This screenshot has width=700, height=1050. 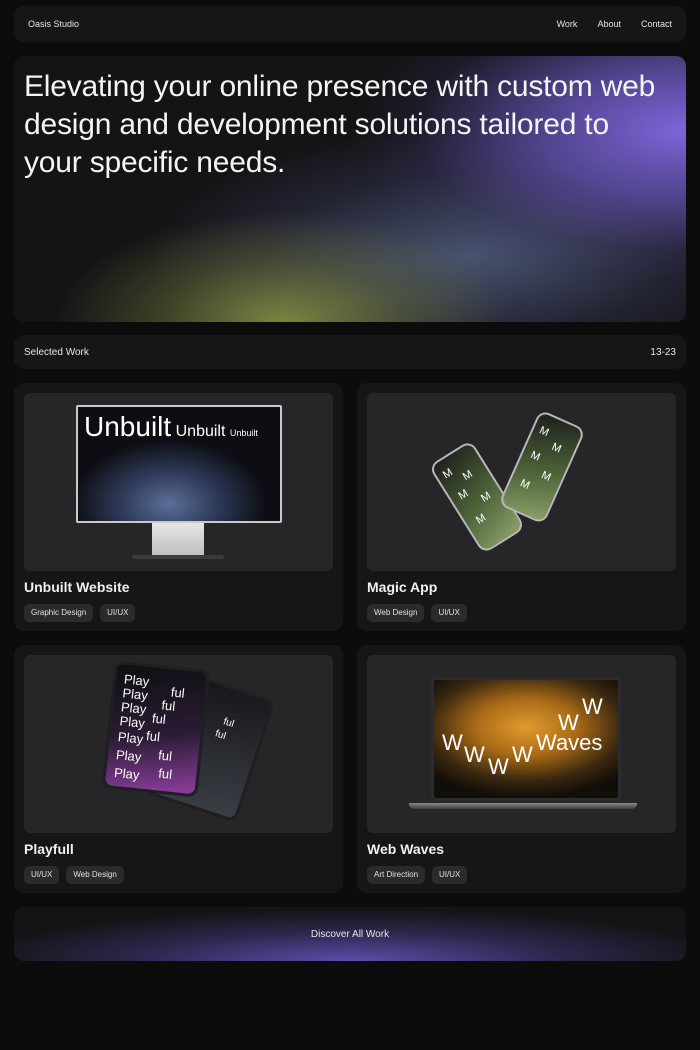 What do you see at coordinates (128, 426) in the screenshot?
I see `screen-word-large: Unbuilt` at bounding box center [128, 426].